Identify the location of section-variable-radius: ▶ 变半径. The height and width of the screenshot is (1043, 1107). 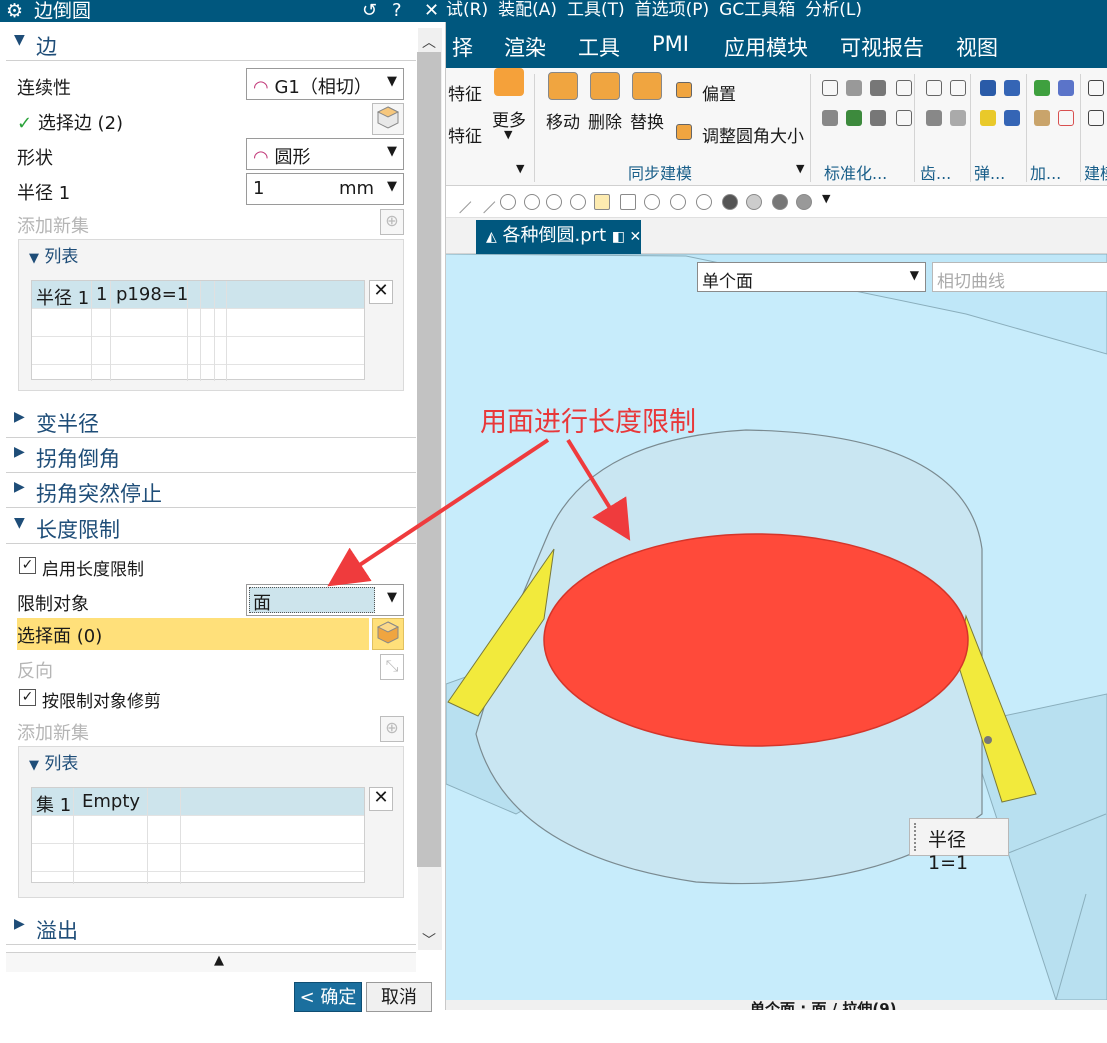
(211, 422).